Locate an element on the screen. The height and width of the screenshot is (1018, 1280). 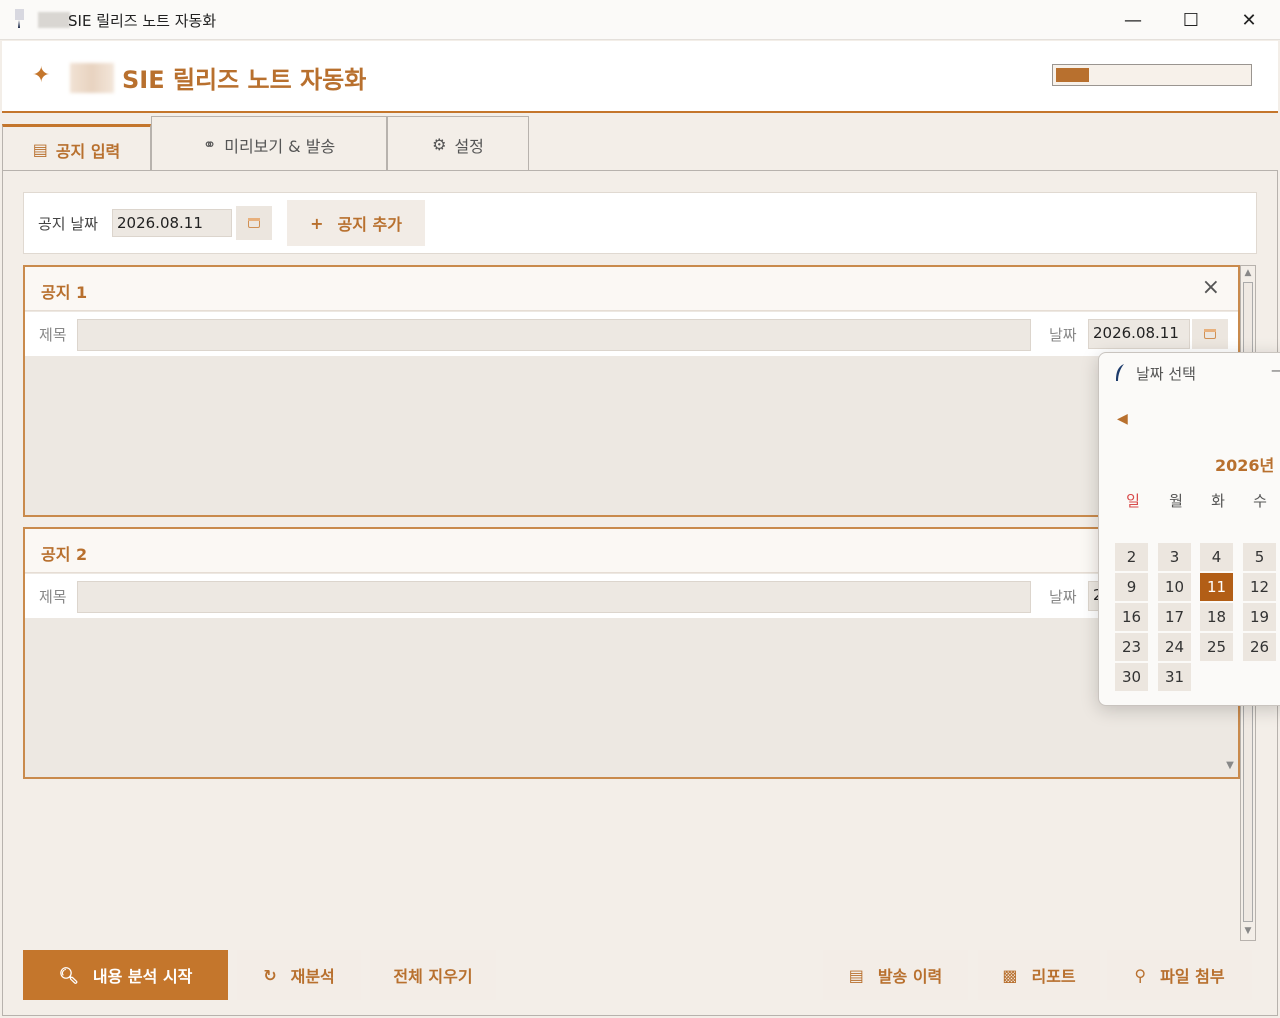
tab-label: 설정 is located at coordinates (469, 146).